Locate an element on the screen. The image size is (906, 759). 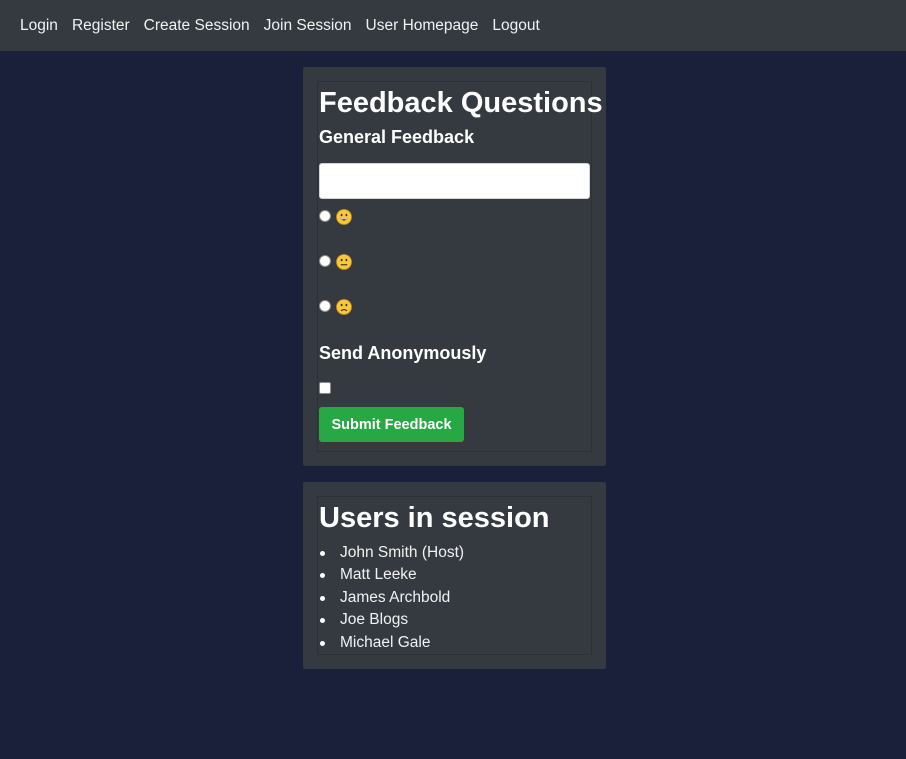
list-item: Michael Gale is located at coordinates (391, 644).